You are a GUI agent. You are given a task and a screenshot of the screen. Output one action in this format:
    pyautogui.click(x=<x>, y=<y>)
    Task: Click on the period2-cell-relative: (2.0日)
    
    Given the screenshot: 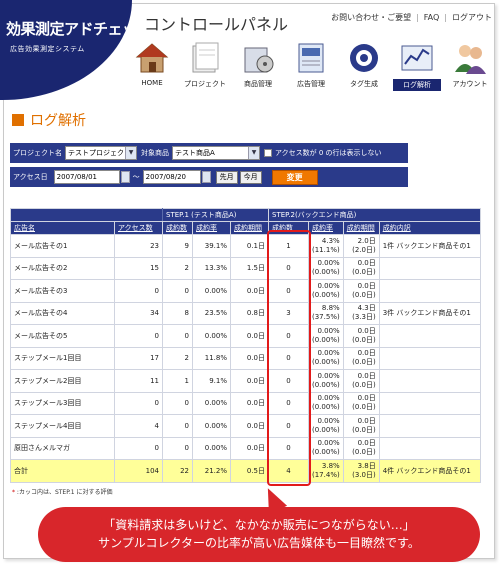 What is the action you would take?
    pyautogui.click(x=364, y=249)
    